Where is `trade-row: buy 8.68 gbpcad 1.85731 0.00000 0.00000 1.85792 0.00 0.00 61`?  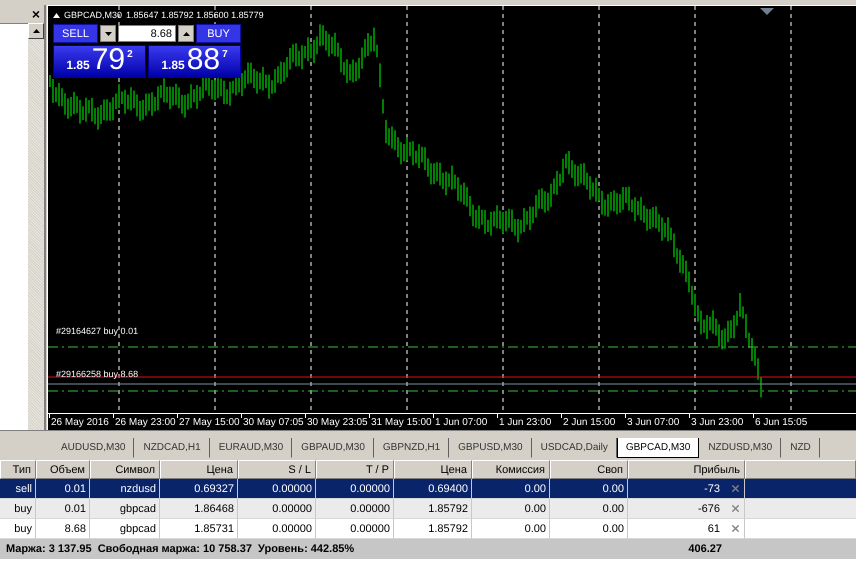 trade-row: buy 8.68 gbpcad 1.85731 0.00000 0.00000 1.85792 0.00 0.00 61 is located at coordinates (428, 529).